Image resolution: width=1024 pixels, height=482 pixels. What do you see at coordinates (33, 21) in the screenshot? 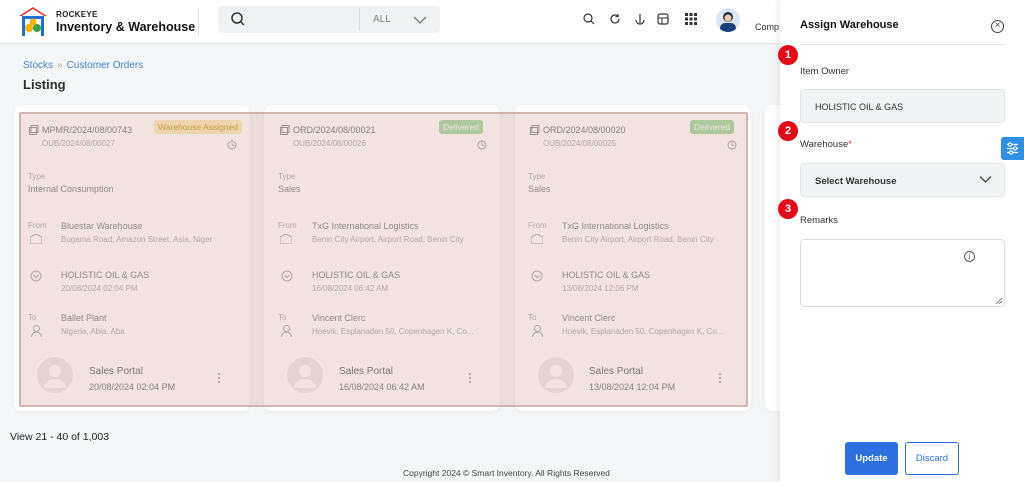
I see `warehouse-logo-icon` at bounding box center [33, 21].